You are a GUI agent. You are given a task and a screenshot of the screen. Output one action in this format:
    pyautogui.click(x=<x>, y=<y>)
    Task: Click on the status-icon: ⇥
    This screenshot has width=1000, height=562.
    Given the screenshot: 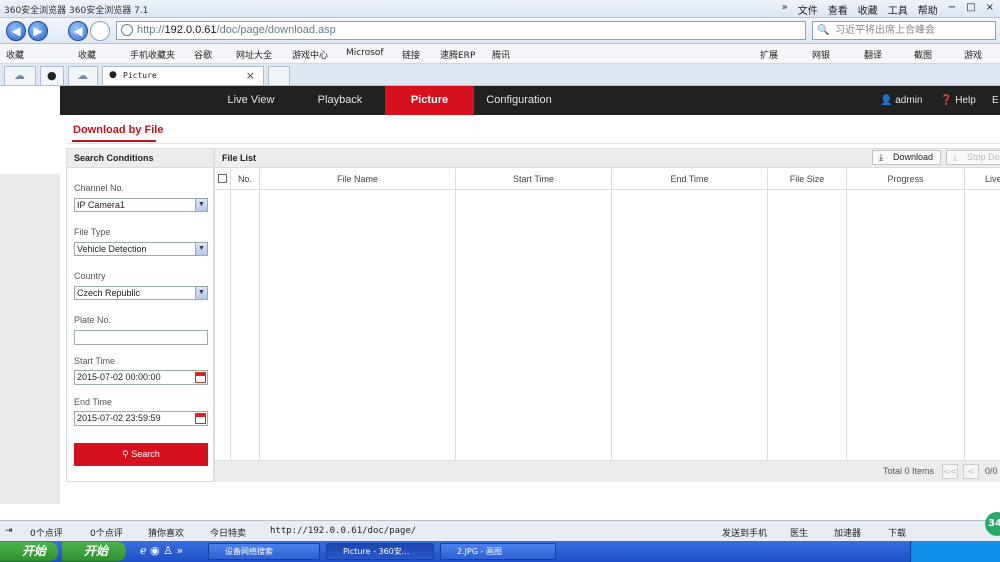 What is the action you would take?
    pyautogui.click(x=9, y=531)
    